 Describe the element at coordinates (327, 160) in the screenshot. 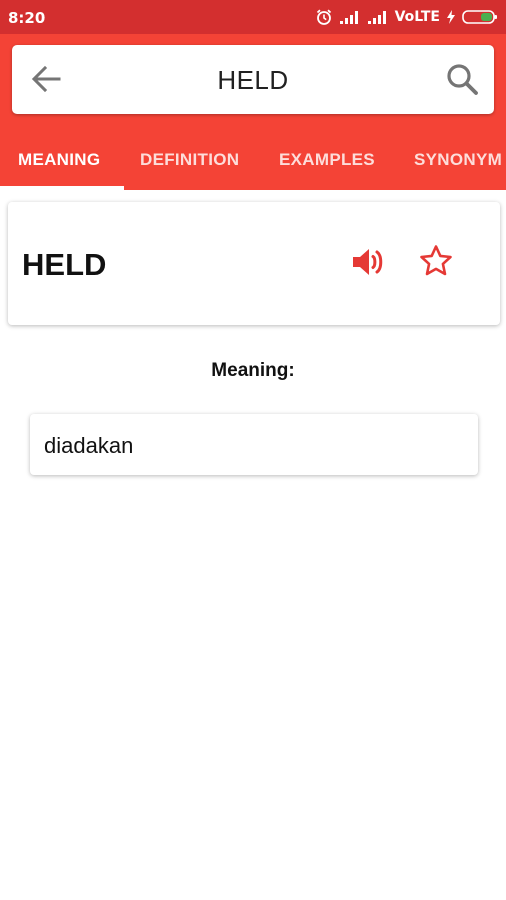

I see `tab-examples: EXAMPLES` at that location.